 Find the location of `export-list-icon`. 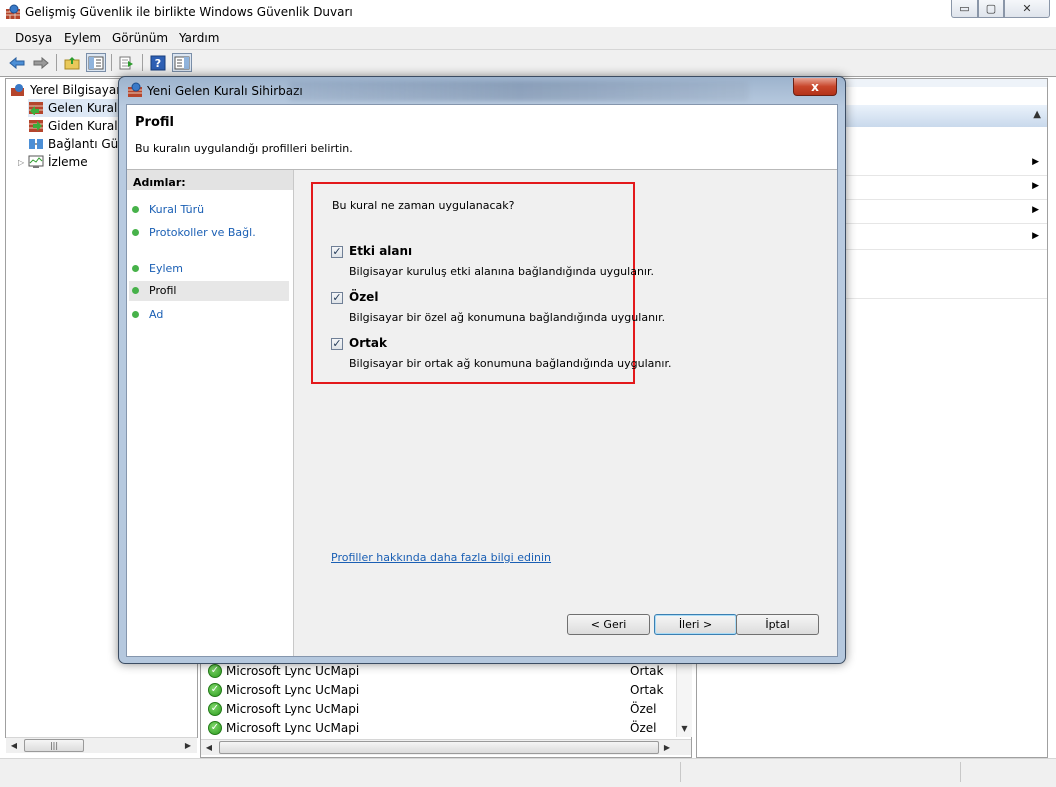

export-list-icon is located at coordinates (127, 62).